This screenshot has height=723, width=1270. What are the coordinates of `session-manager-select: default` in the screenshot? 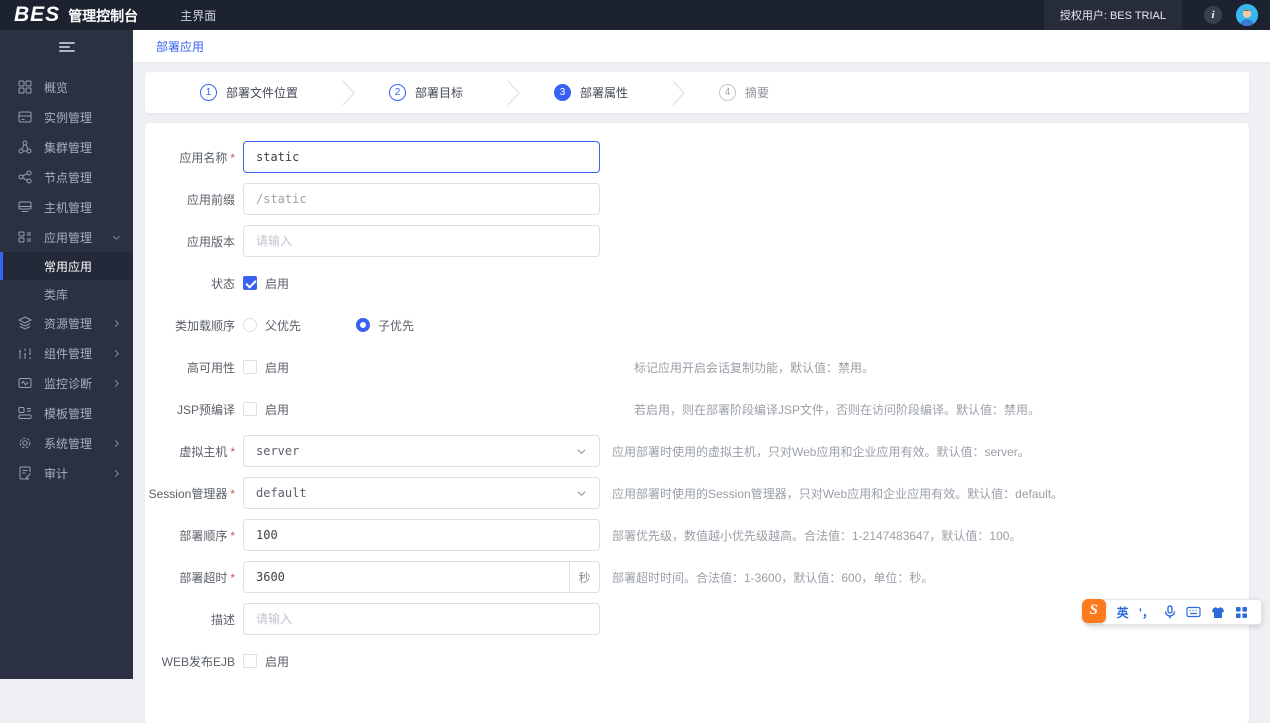 It's located at (421, 493).